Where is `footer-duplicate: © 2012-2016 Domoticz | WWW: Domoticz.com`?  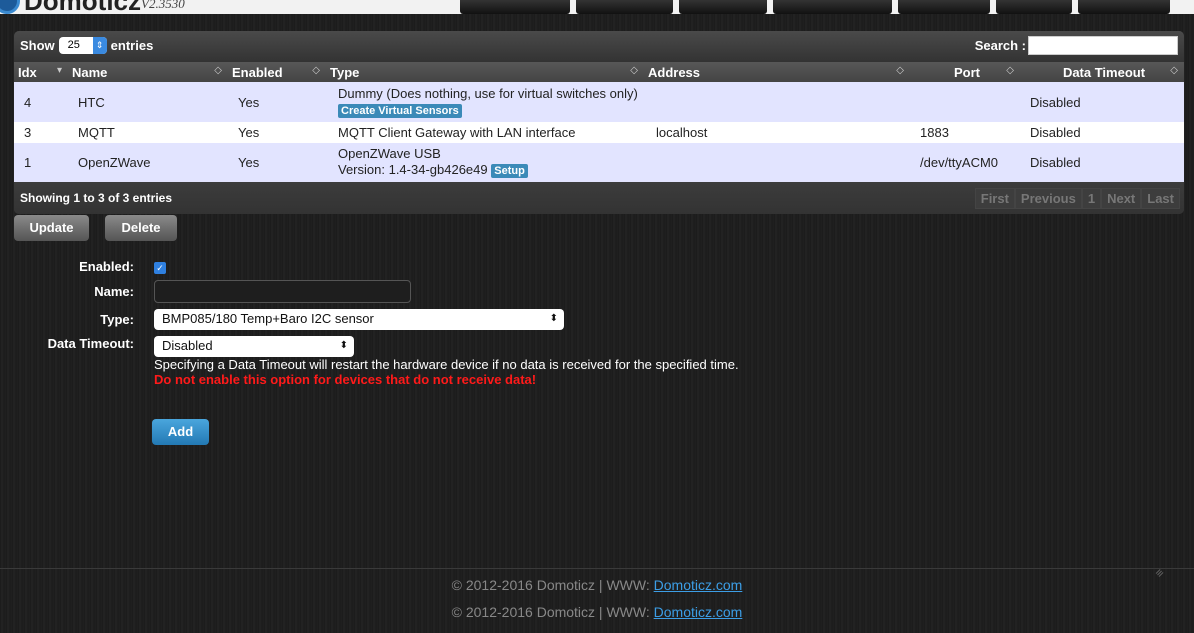
footer-duplicate: © 2012-2016 Domoticz | WWW: Domoticz.com is located at coordinates (597, 612).